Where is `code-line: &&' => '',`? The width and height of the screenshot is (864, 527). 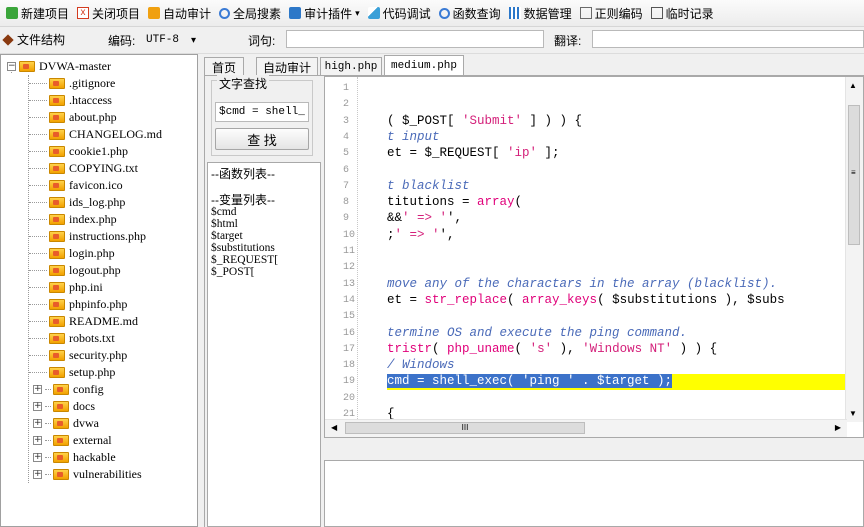 code-line: &&' => '', is located at coordinates (425, 218).